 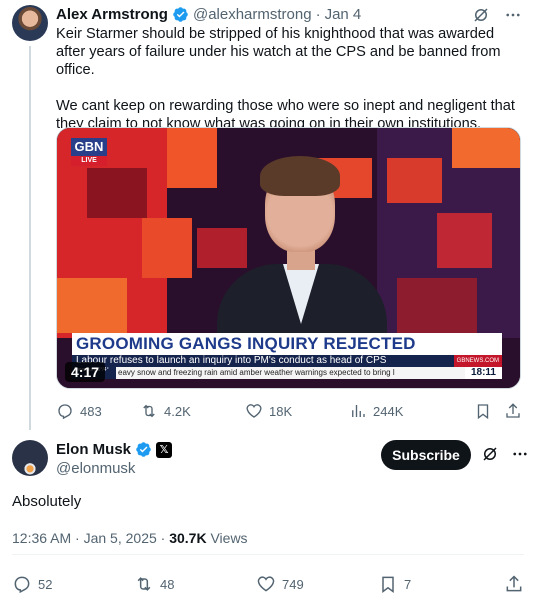 What do you see at coordinates (388, 411) in the screenshot?
I see `views-count: 244K` at bounding box center [388, 411].